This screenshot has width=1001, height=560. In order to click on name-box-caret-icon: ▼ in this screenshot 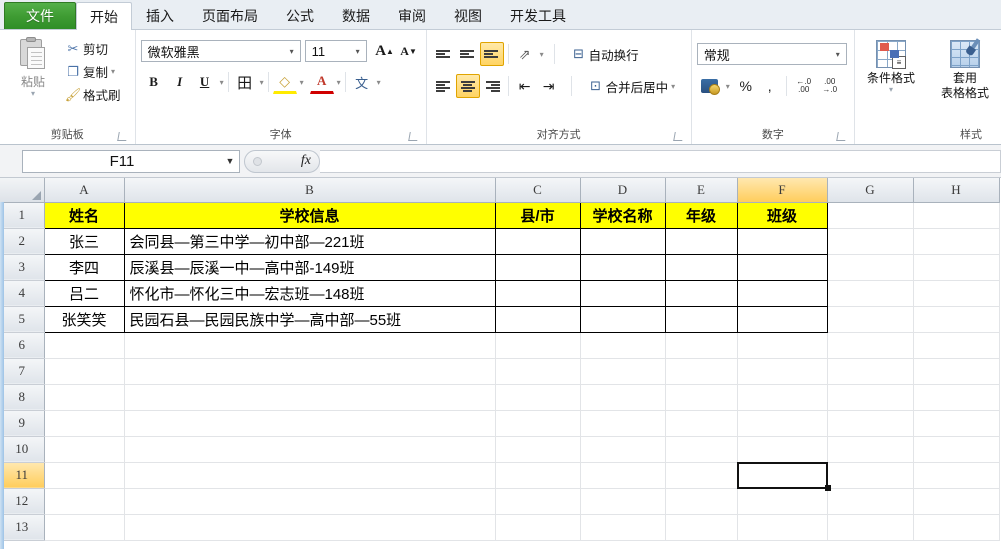, I will do `click(230, 161)`.